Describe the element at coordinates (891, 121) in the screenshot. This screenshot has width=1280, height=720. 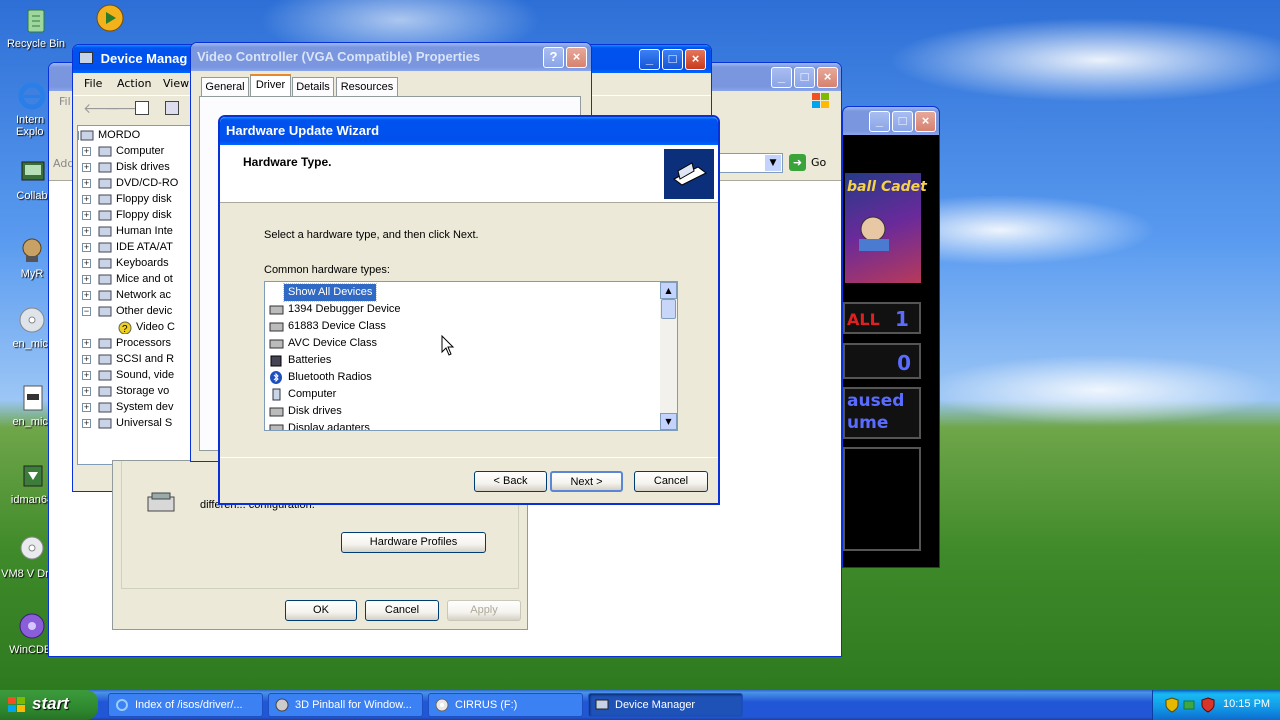
I see `pinball-titlebar: _ □ ×` at that location.